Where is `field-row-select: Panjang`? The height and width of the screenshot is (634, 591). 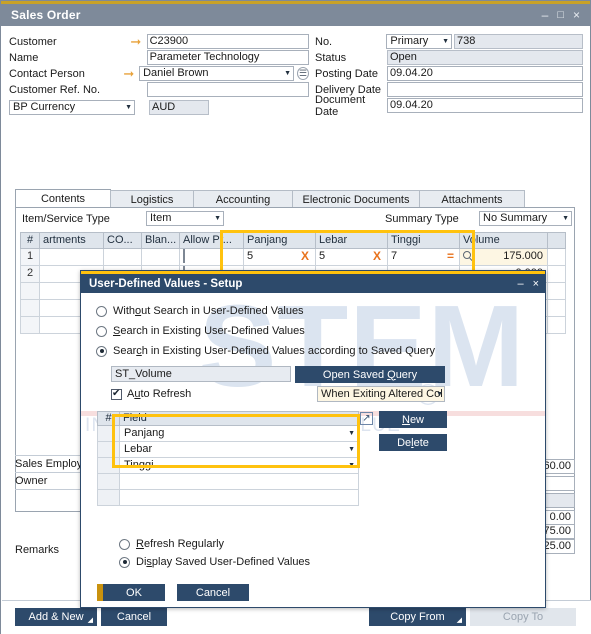 field-row-select: Panjang is located at coordinates (239, 433).